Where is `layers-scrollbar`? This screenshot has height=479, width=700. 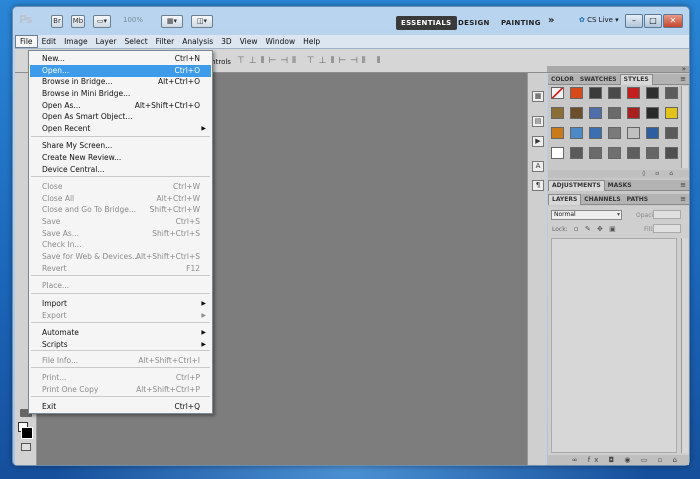
layers-scrollbar is located at coordinates (684, 345).